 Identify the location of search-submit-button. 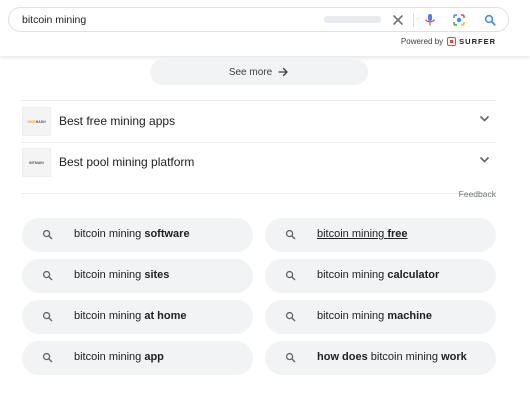
(490, 20).